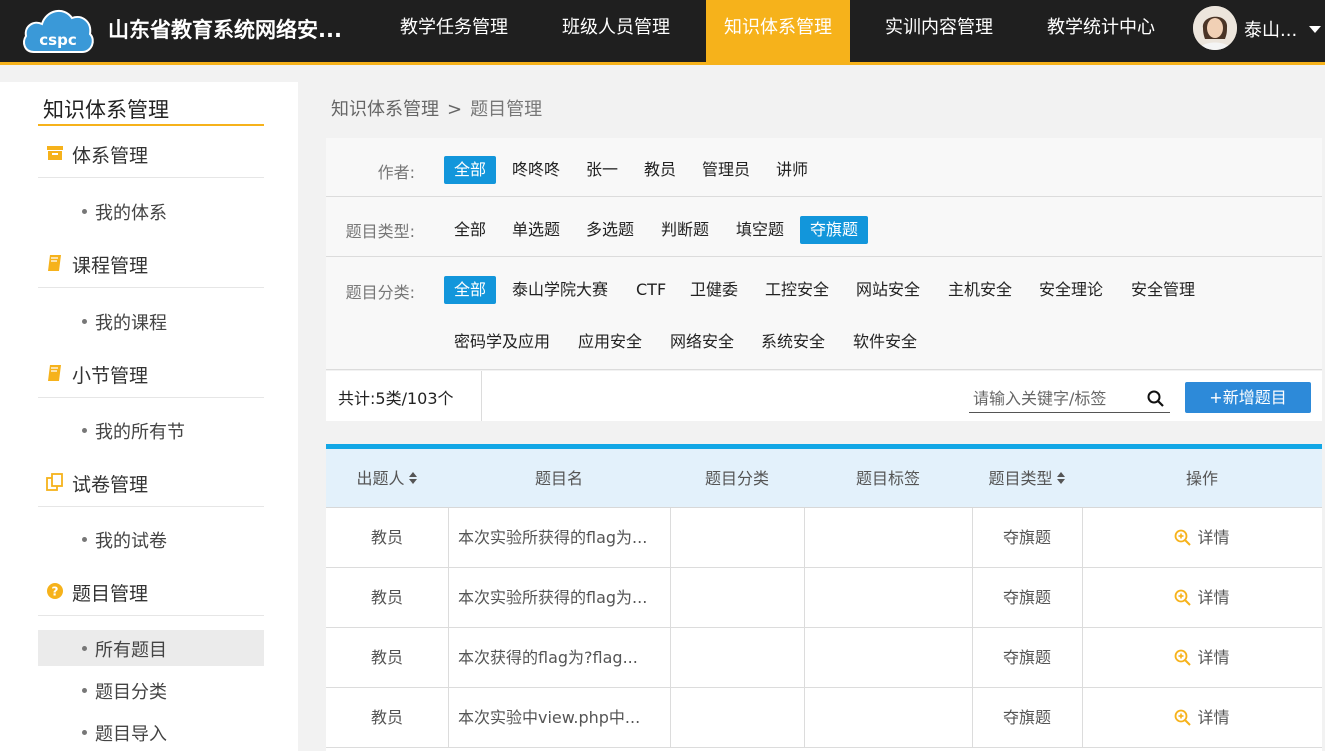  I want to click on filter-type-option: 单选题, so click(536, 230).